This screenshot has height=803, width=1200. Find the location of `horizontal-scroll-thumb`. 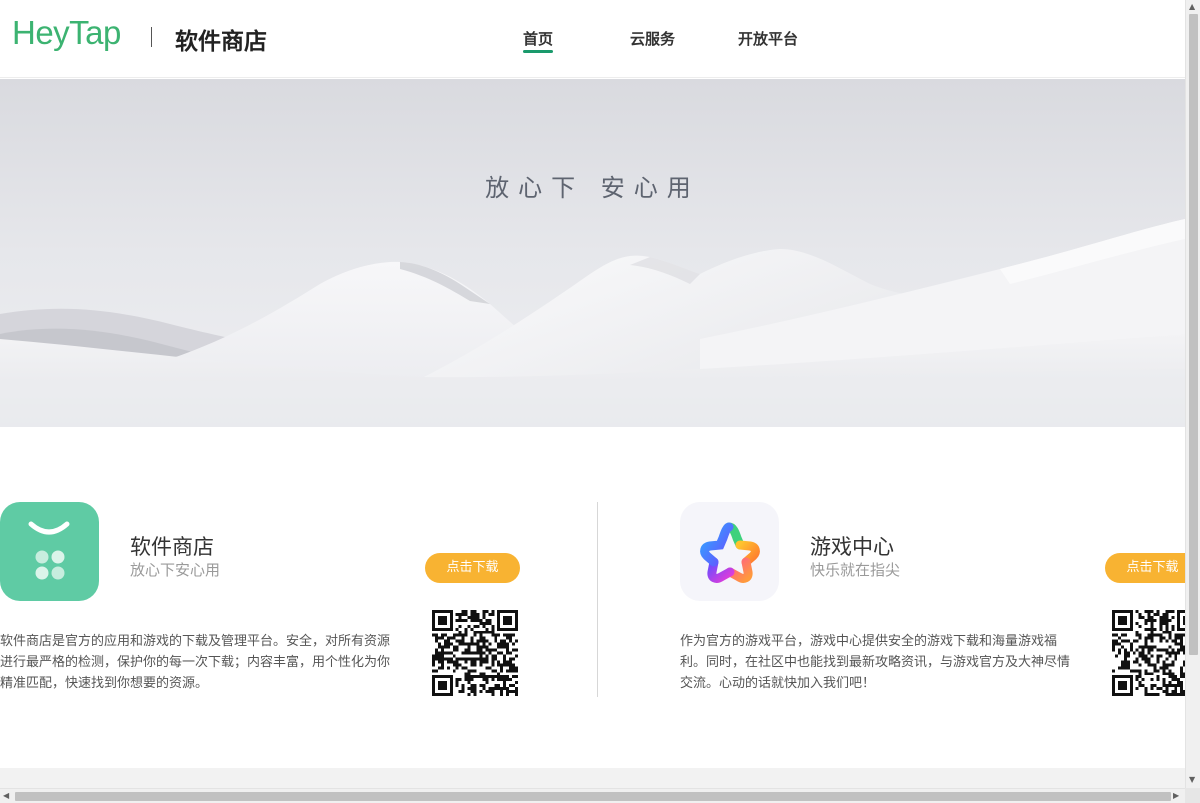

horizontal-scroll-thumb is located at coordinates (593, 796).